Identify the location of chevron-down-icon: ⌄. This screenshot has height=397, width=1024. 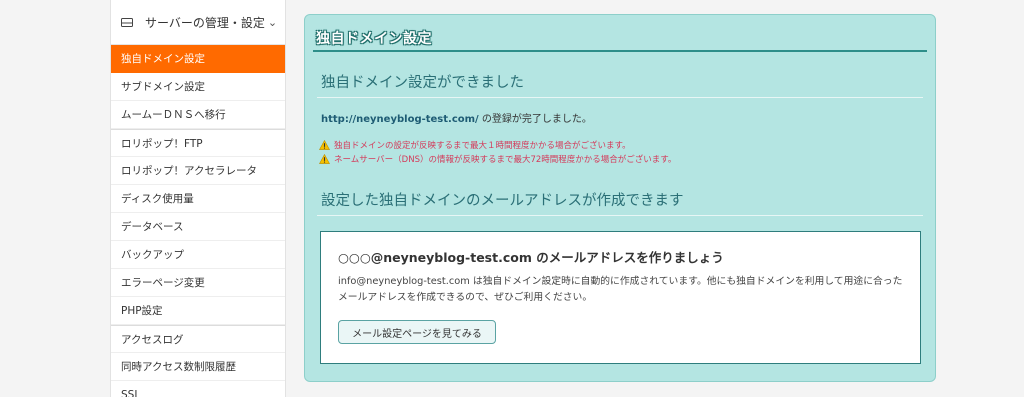
(272, 22).